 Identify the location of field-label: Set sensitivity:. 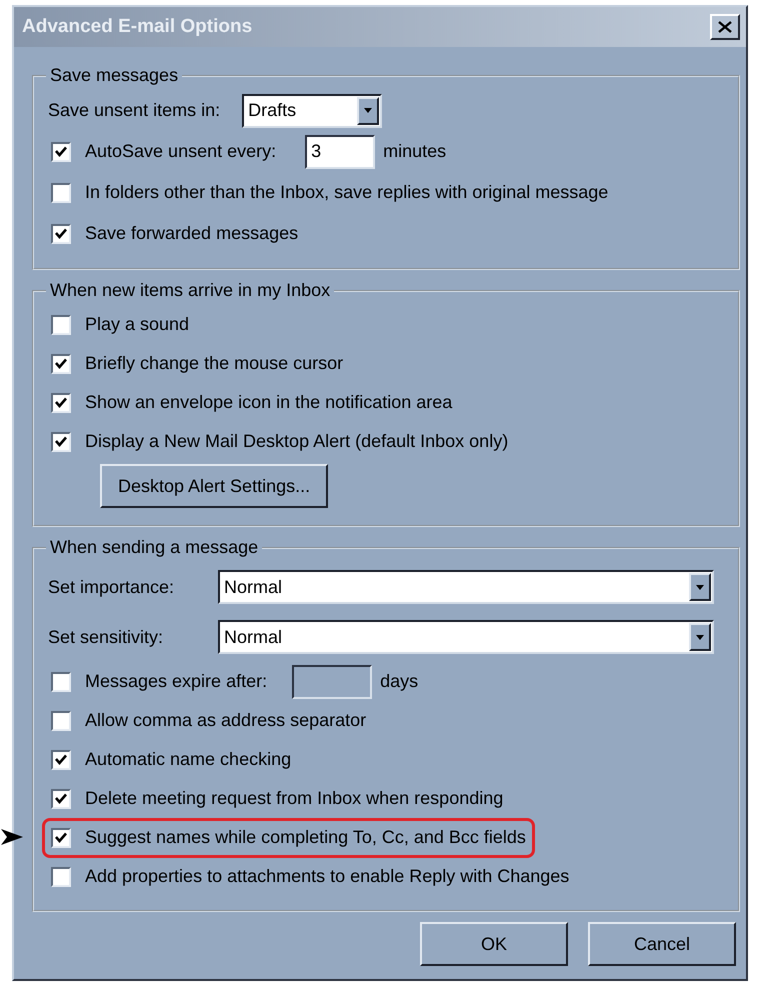
(106, 637).